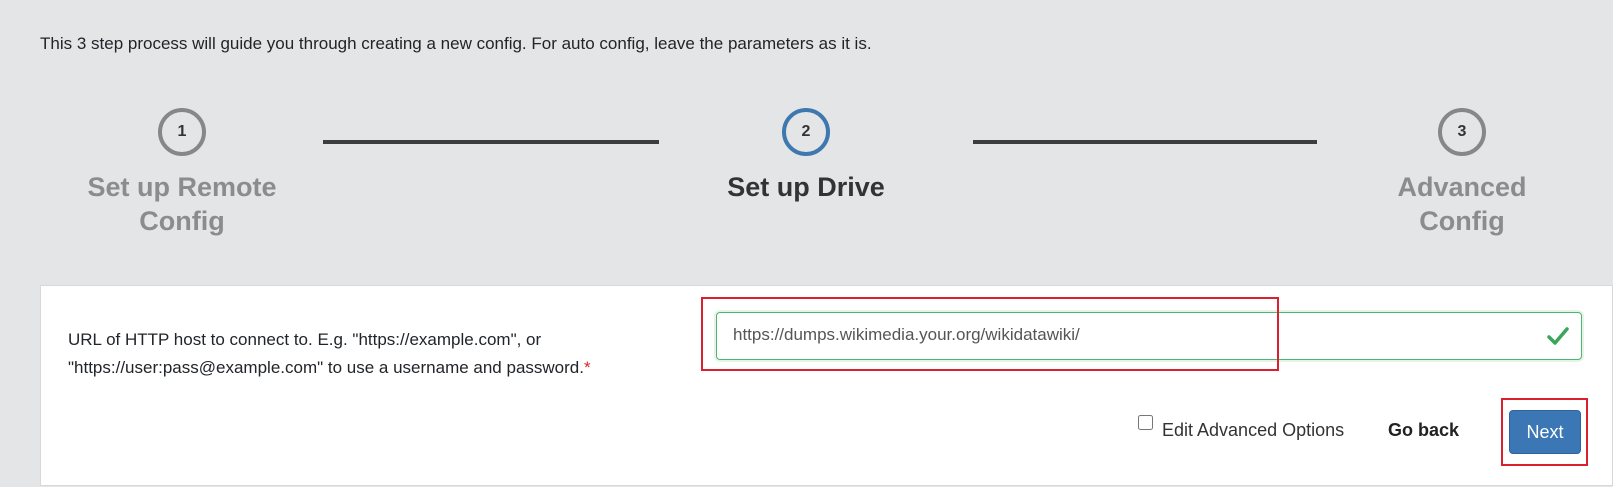 Image resolution: width=1613 pixels, height=487 pixels. I want to click on edit-advanced-label: Edit Advanced Options, so click(1253, 430).